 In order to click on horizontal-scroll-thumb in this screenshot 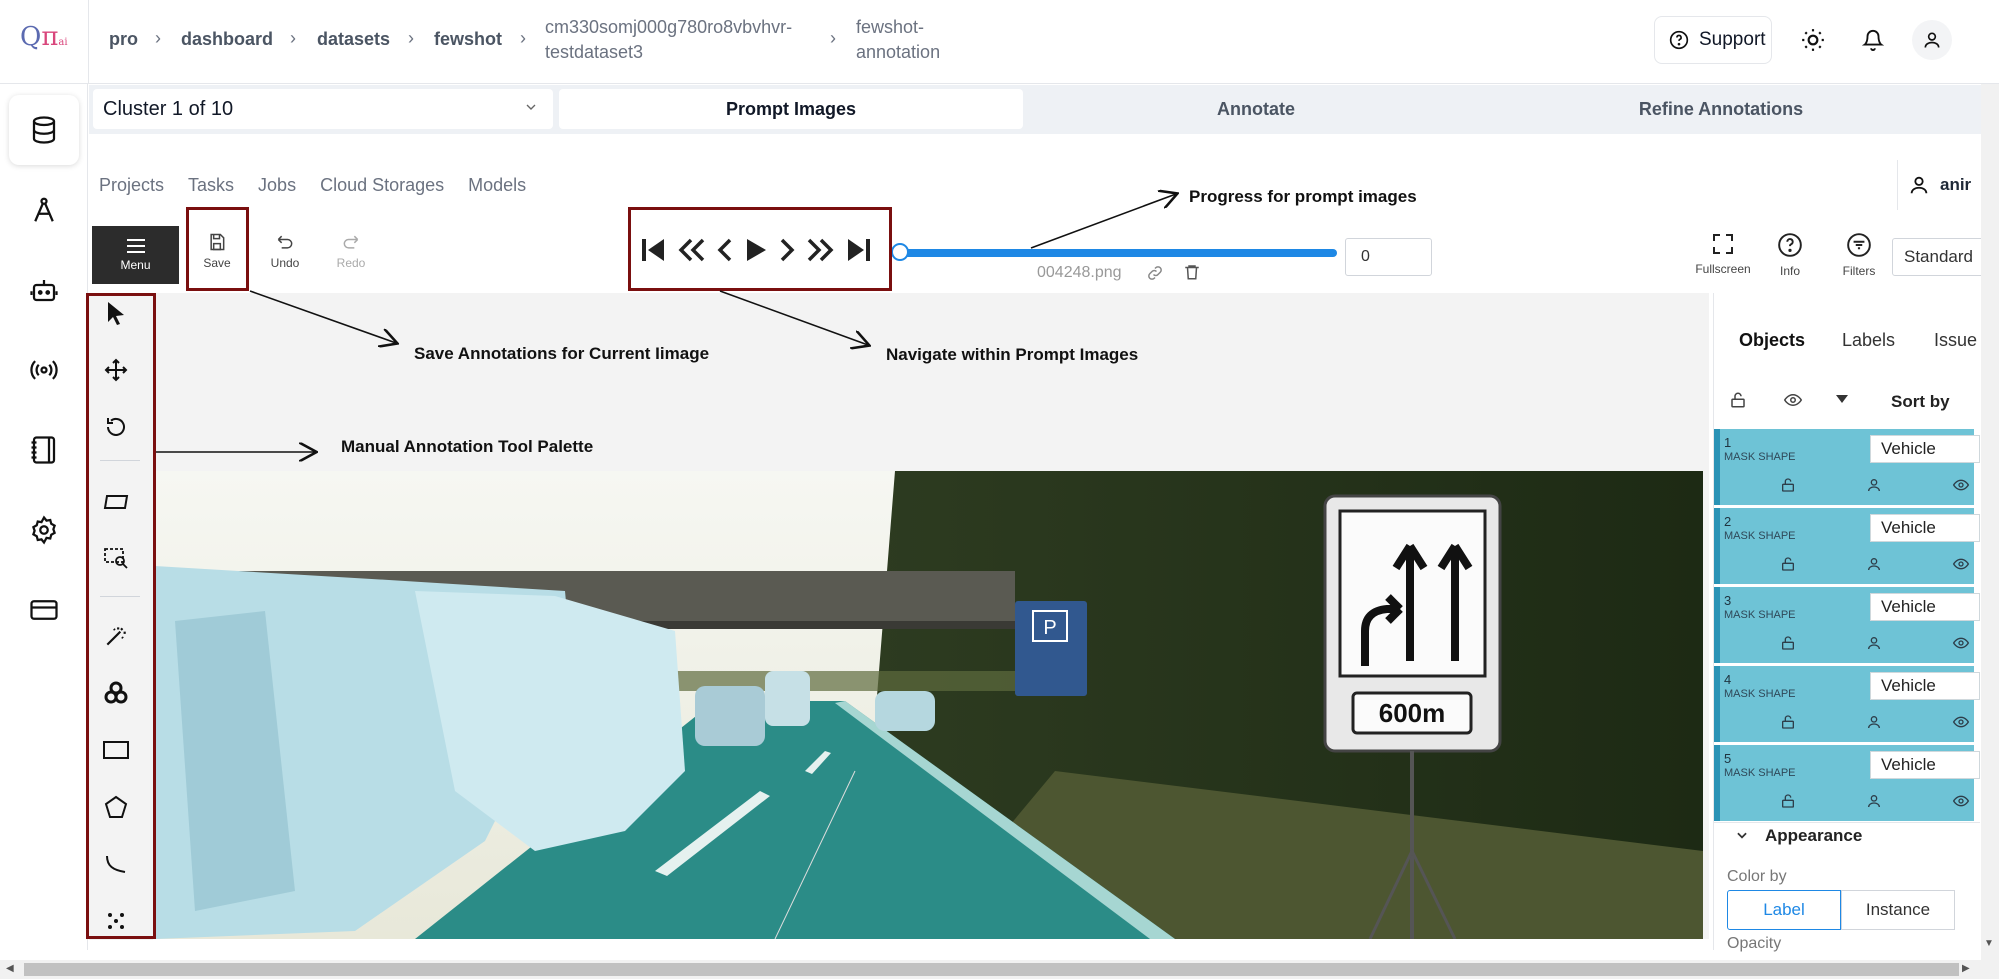, I will do `click(991, 969)`.